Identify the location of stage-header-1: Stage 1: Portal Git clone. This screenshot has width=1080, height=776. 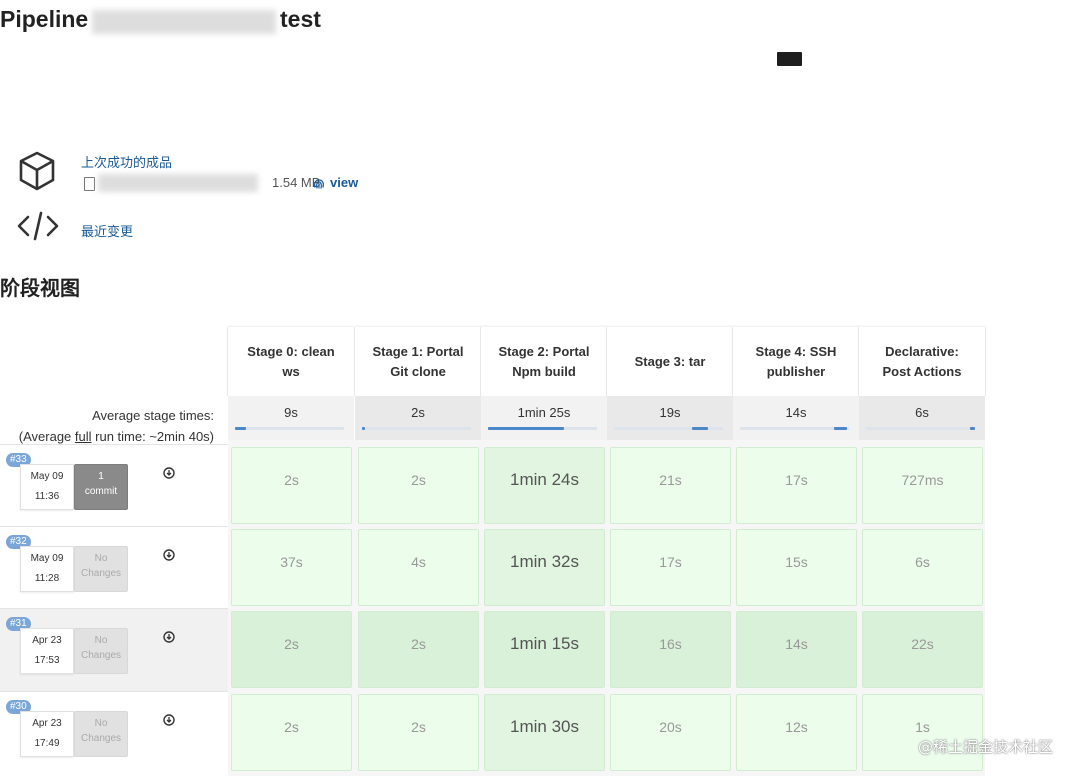
(418, 361).